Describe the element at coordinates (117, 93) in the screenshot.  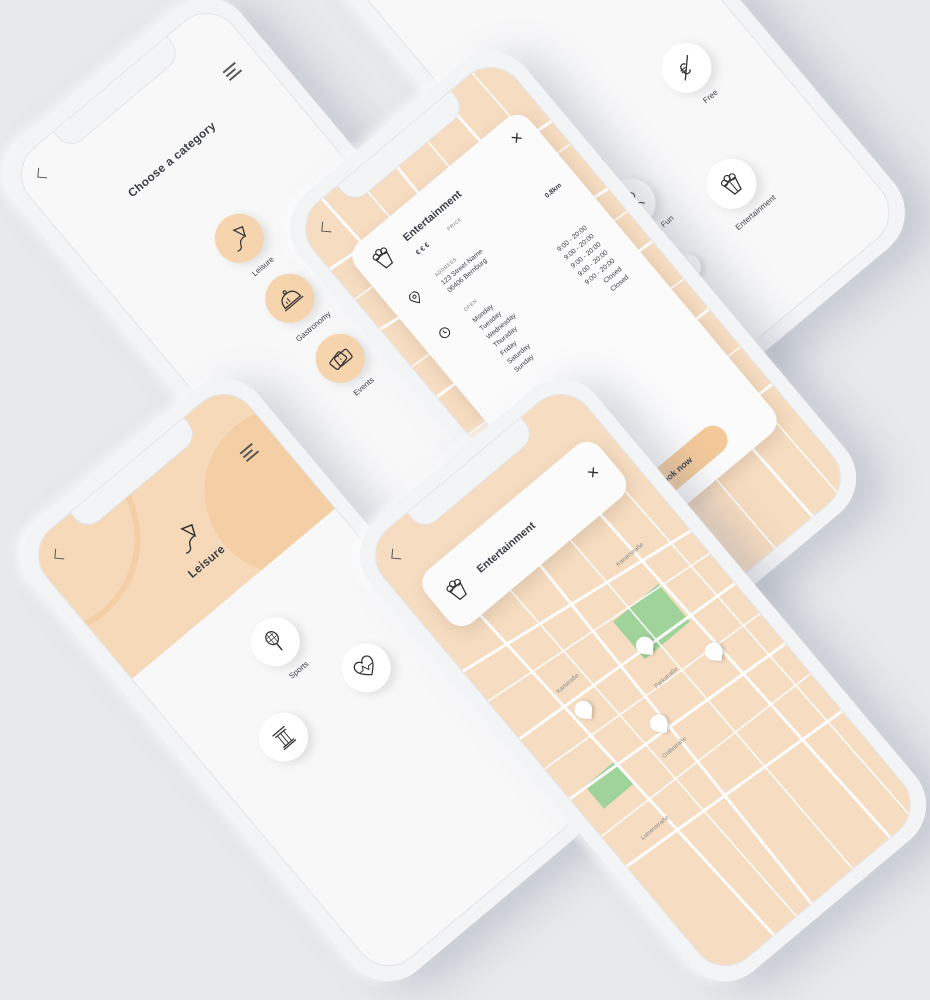
I see `phone-notch` at that location.